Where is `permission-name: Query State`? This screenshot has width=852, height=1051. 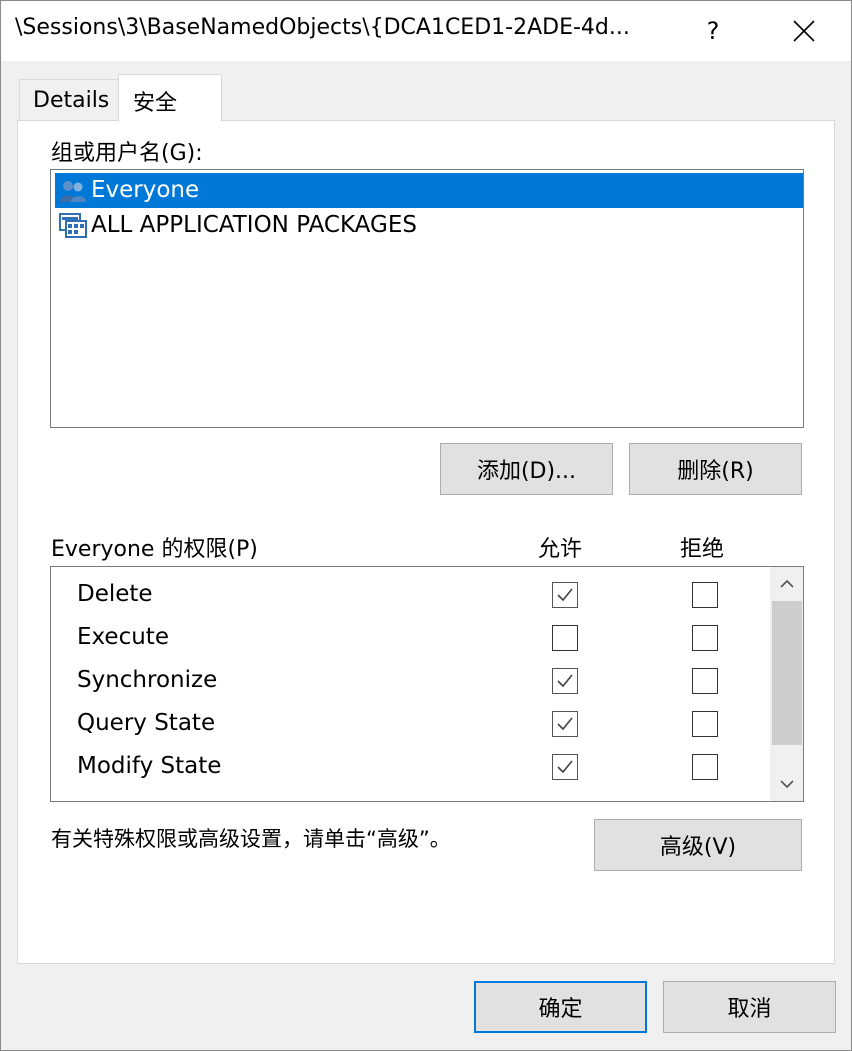
permission-name: Query State is located at coordinates (146, 723).